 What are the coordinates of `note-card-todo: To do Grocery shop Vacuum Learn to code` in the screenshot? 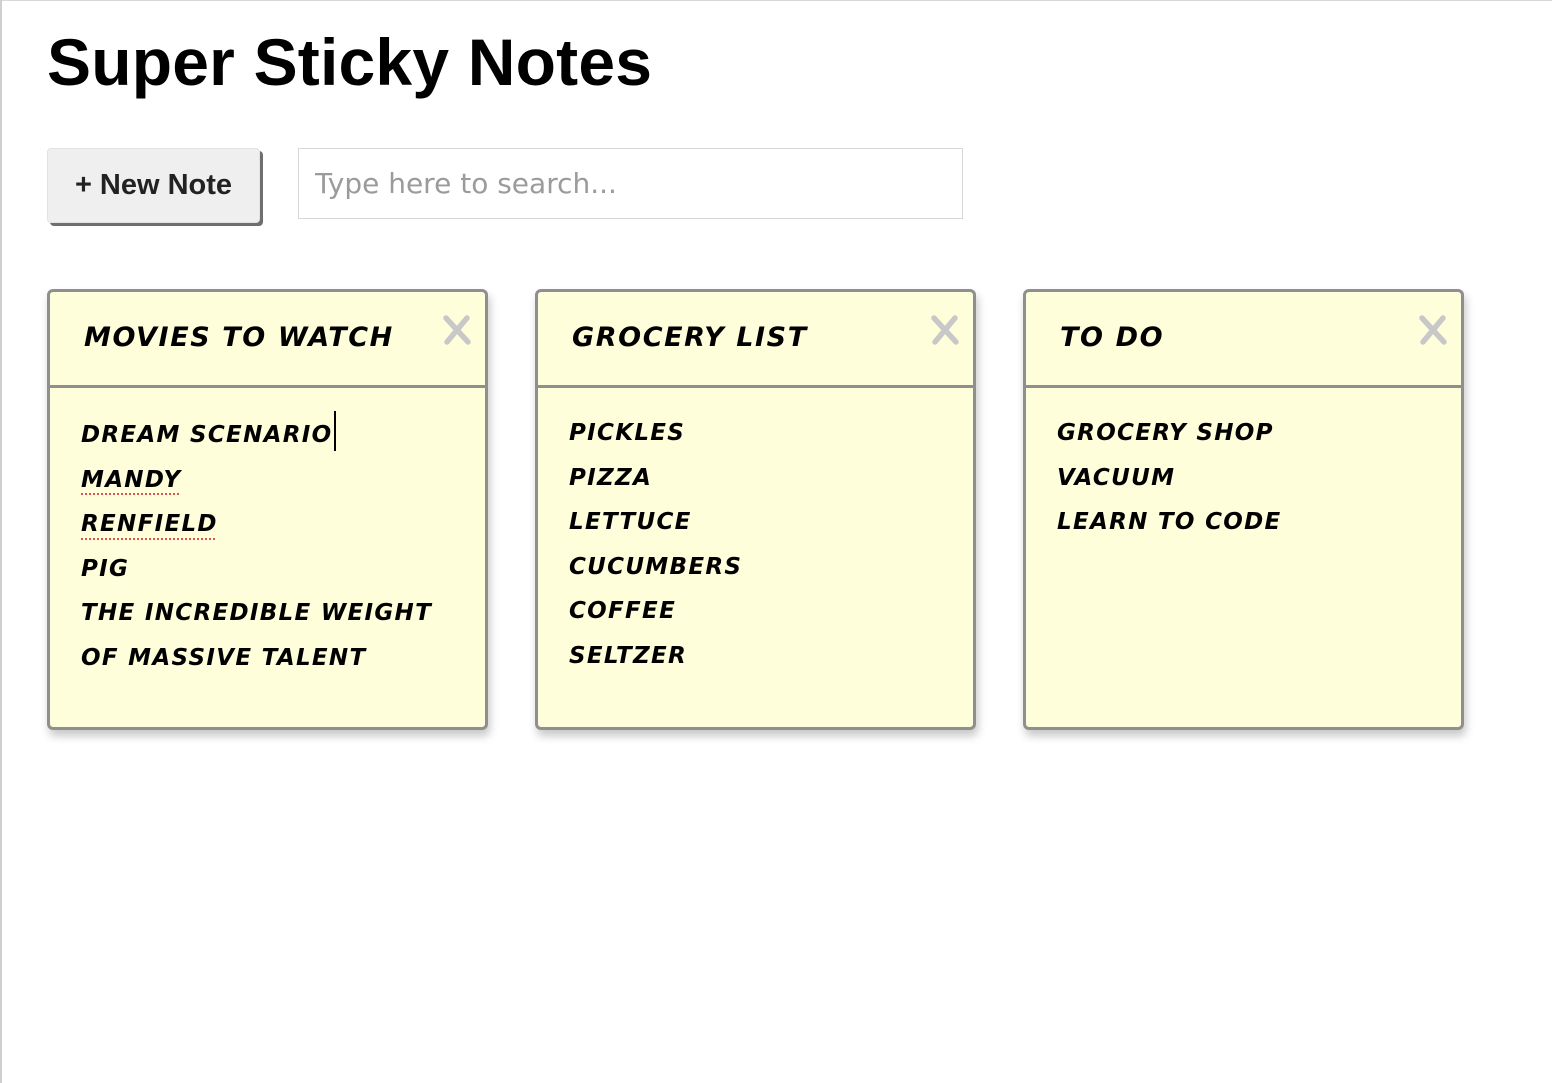 It's located at (1243, 509).